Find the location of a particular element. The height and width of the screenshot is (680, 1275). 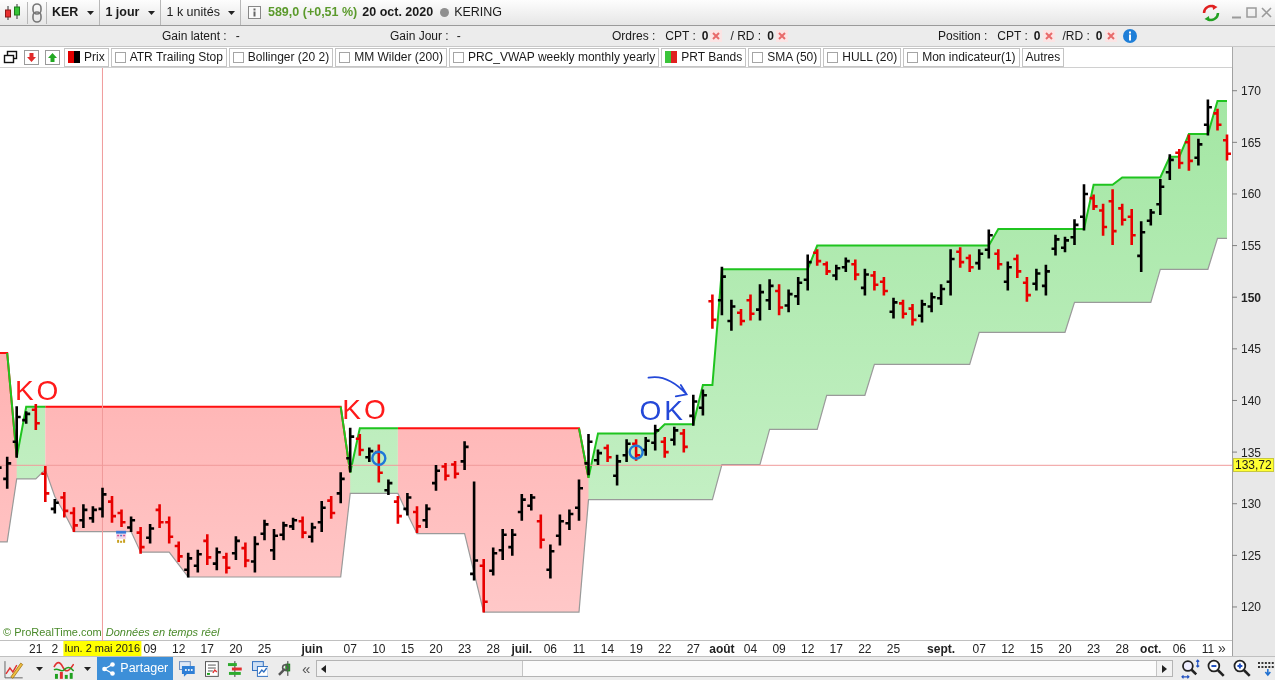

account-label: Position : is located at coordinates (963, 36).